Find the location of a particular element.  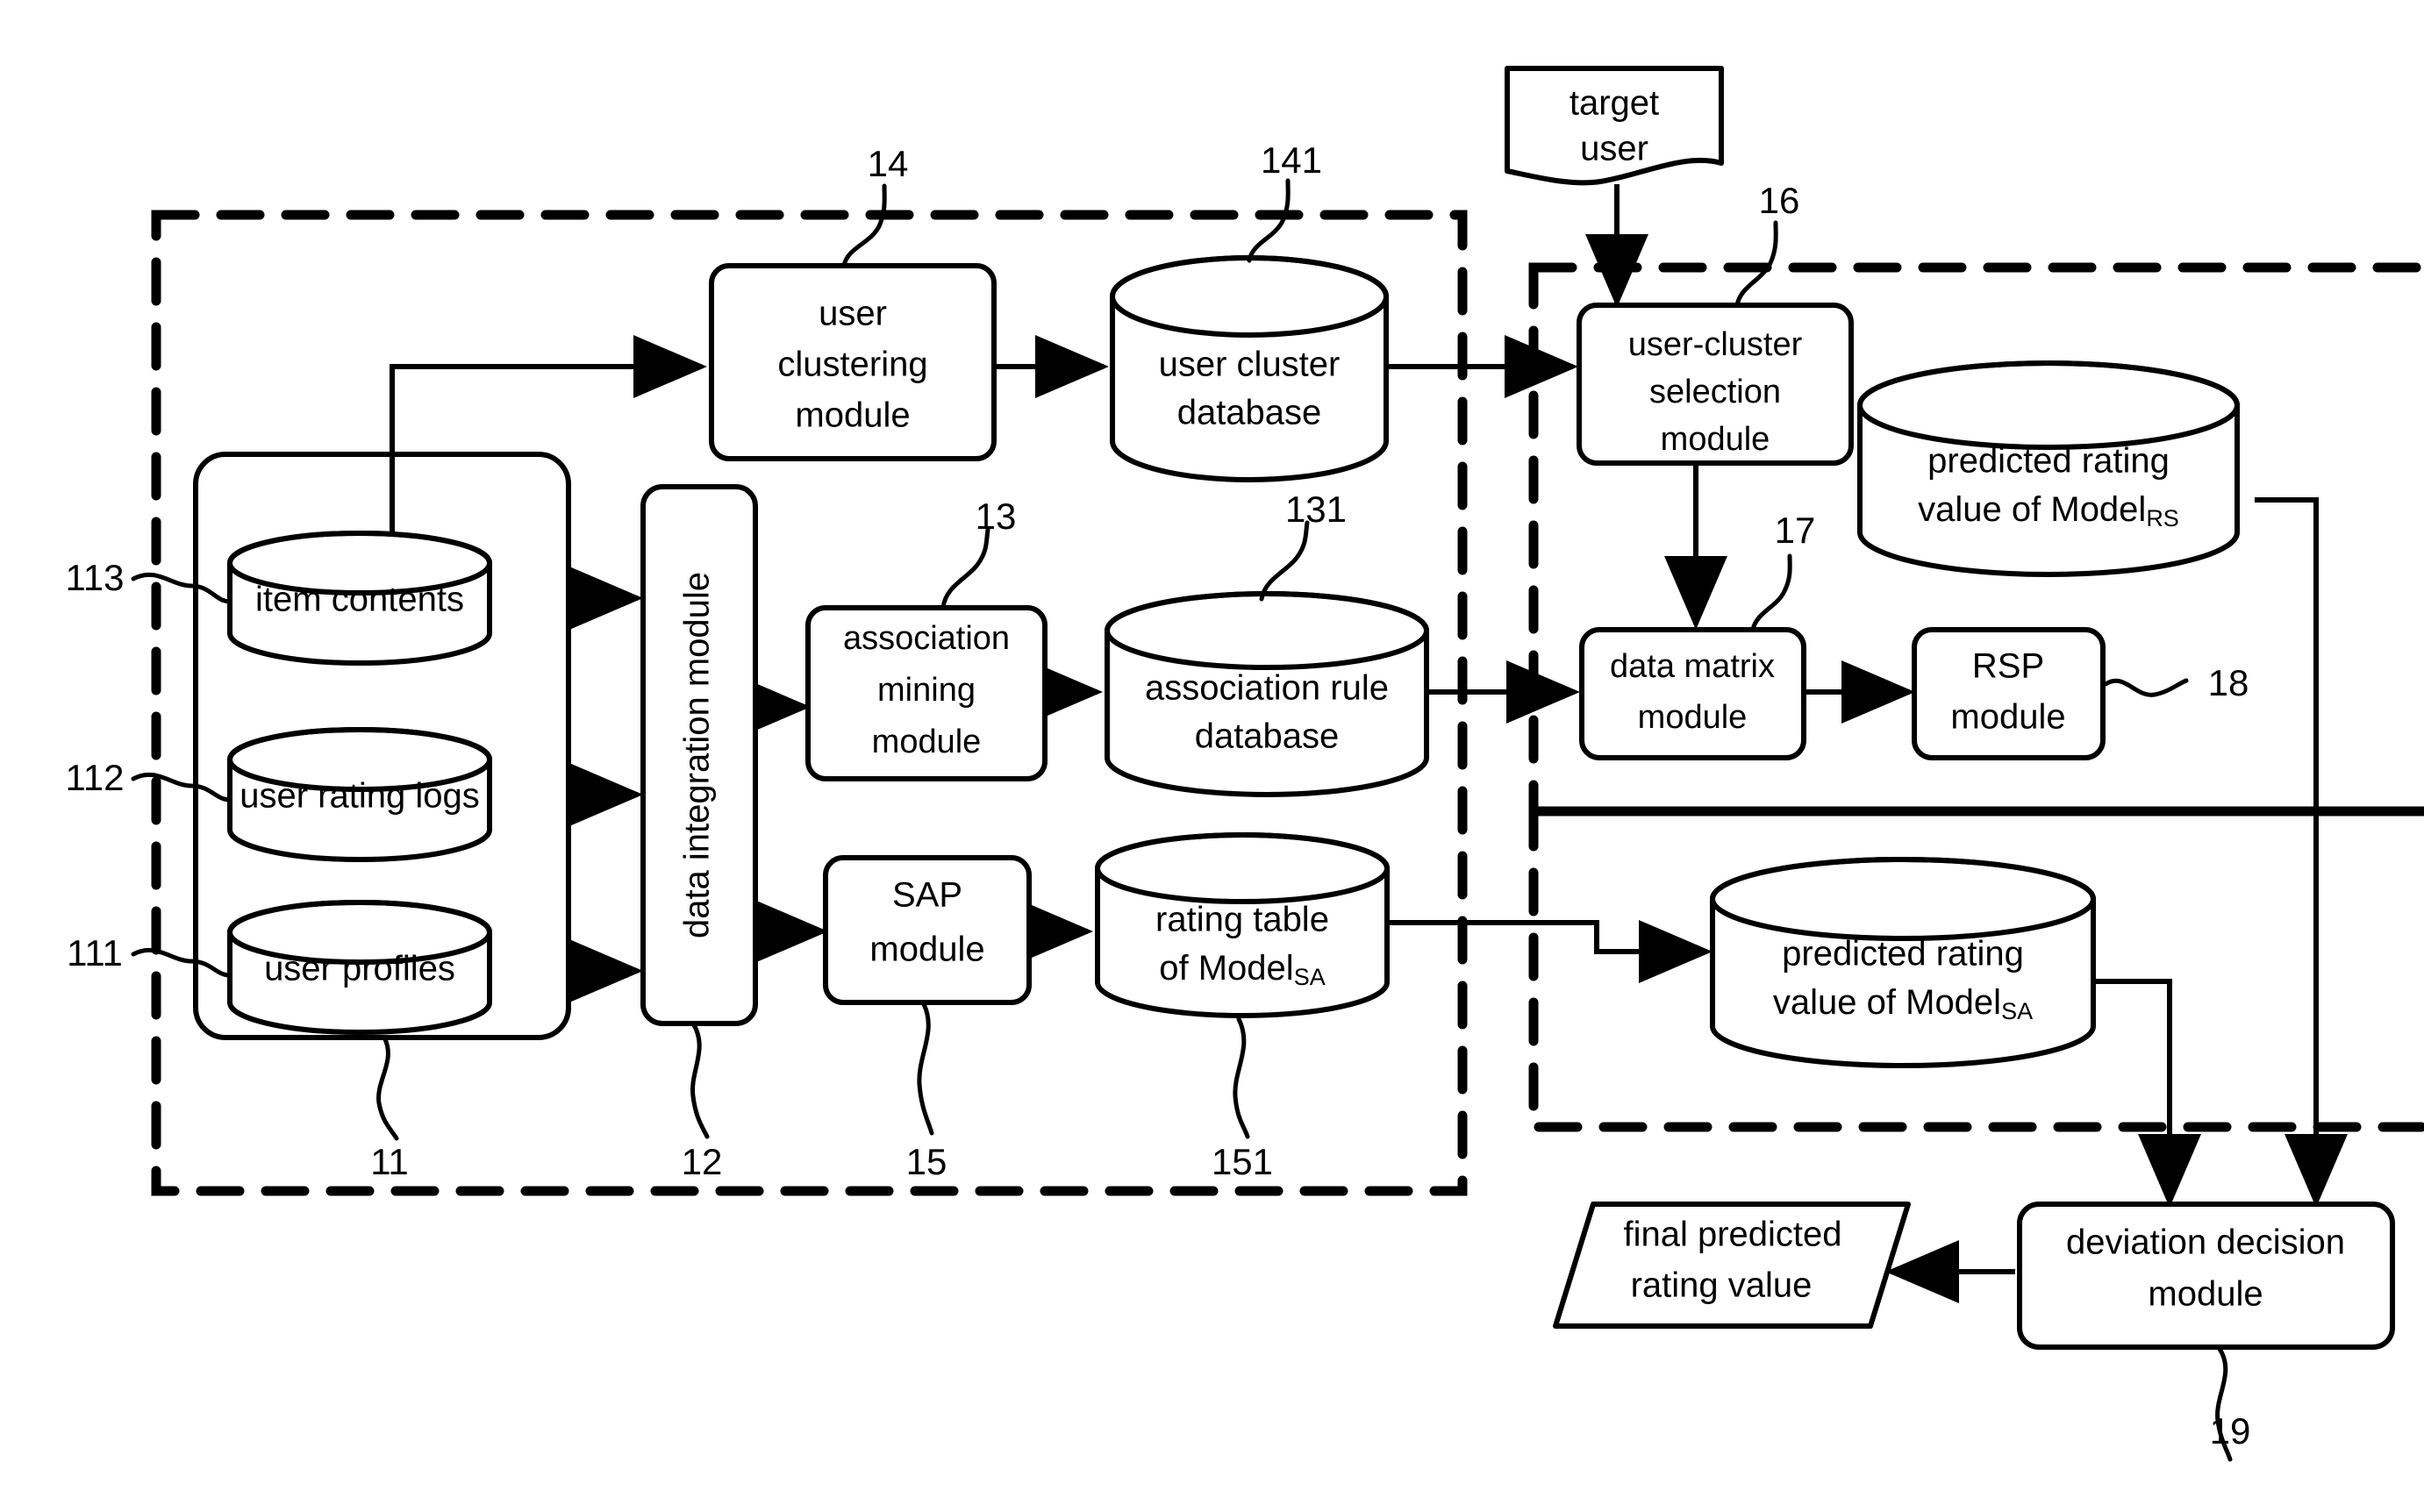

user-cluster-selection-module-label-line2: selection is located at coordinates (1715, 392).